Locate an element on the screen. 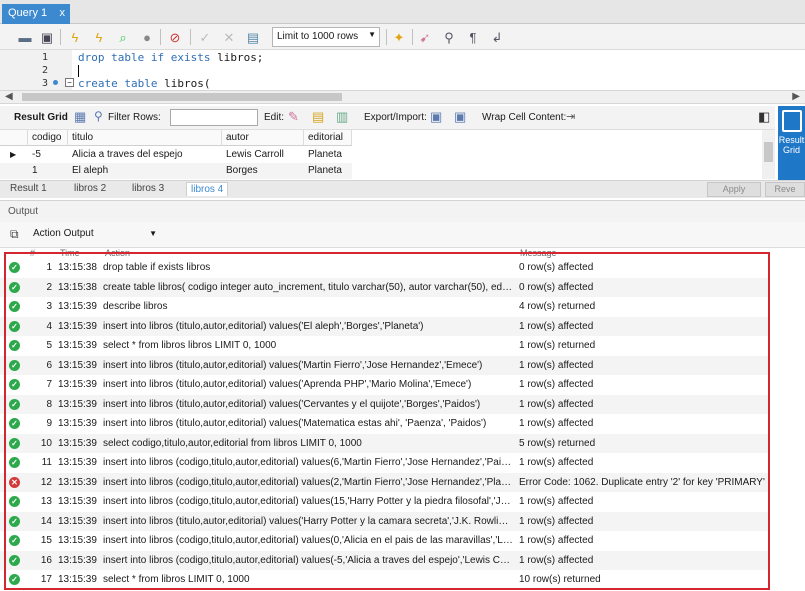 This screenshot has width=805, height=591. cell: 1 is located at coordinates (35, 171).